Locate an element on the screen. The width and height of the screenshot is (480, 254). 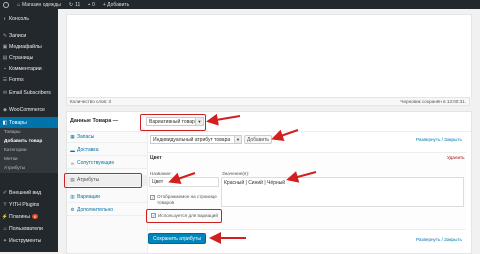
arrow-to-product-type is located at coordinates (223, 119).